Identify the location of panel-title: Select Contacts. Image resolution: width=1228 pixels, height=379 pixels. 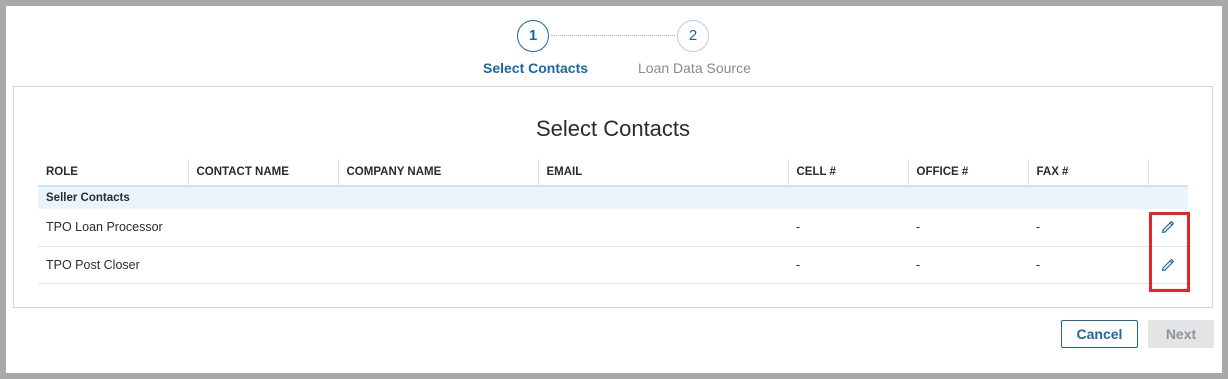
(613, 128).